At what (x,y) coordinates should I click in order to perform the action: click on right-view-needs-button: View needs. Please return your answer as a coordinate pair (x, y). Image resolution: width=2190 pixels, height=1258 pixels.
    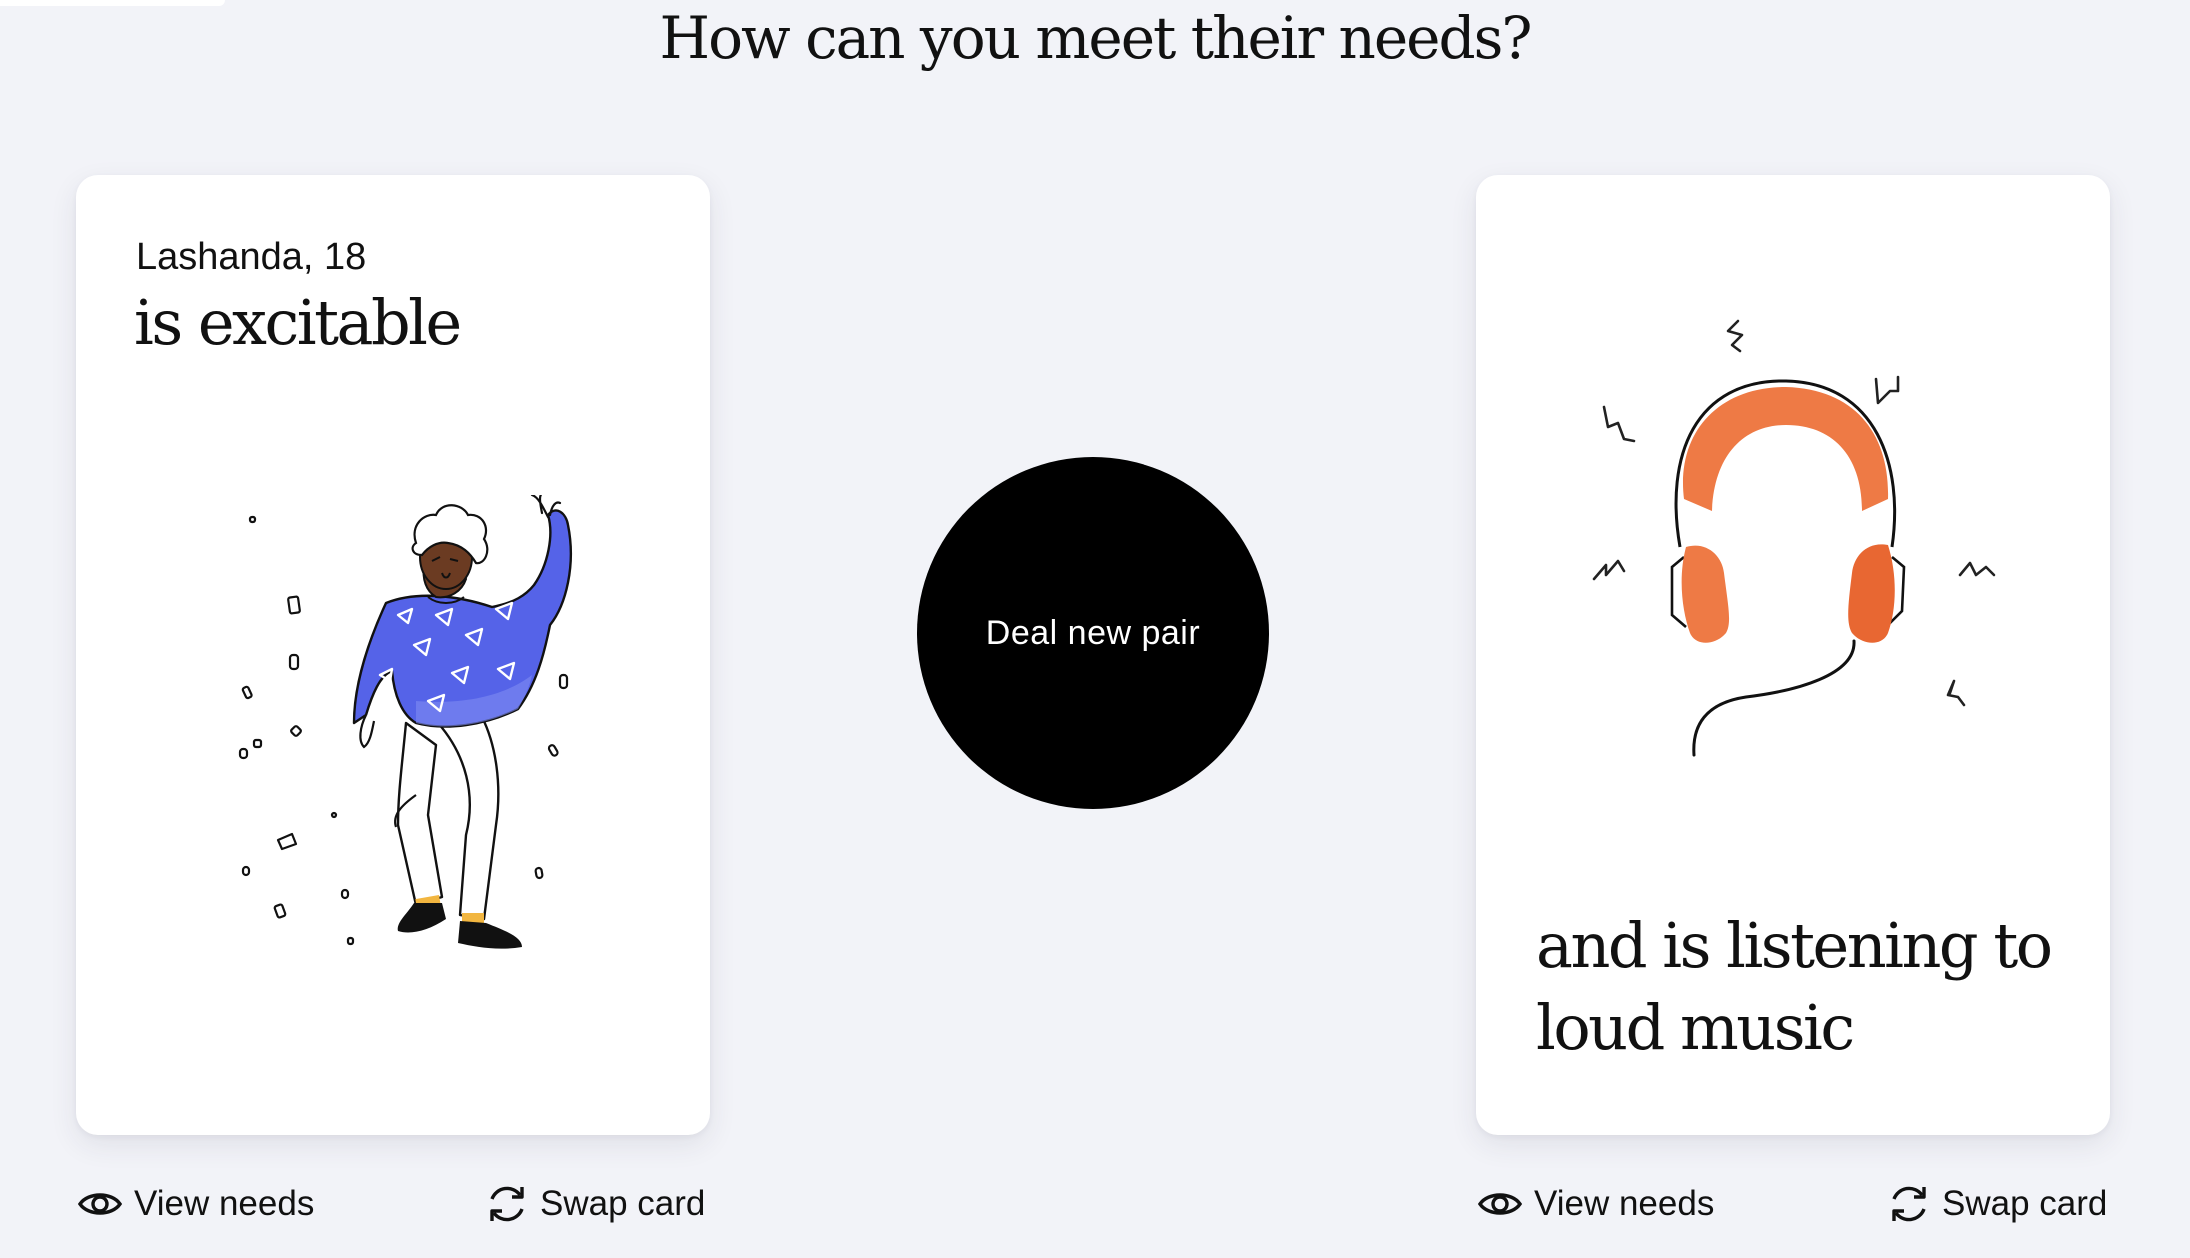
    Looking at the image, I should click on (1596, 1204).